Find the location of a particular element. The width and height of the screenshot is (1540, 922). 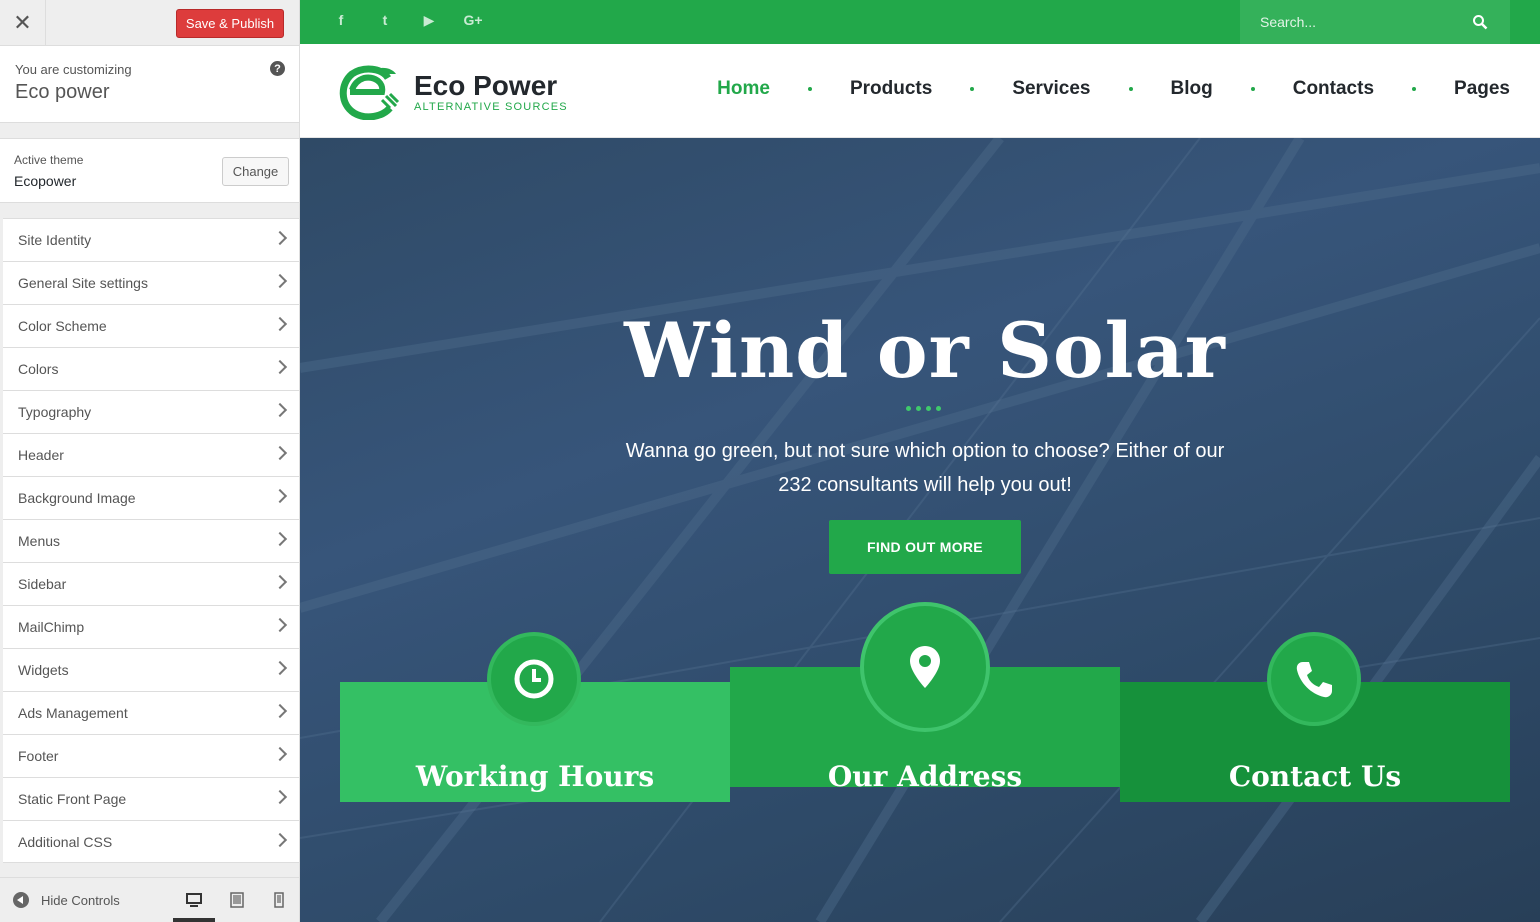

site-name: Eco power is located at coordinates (62, 92).